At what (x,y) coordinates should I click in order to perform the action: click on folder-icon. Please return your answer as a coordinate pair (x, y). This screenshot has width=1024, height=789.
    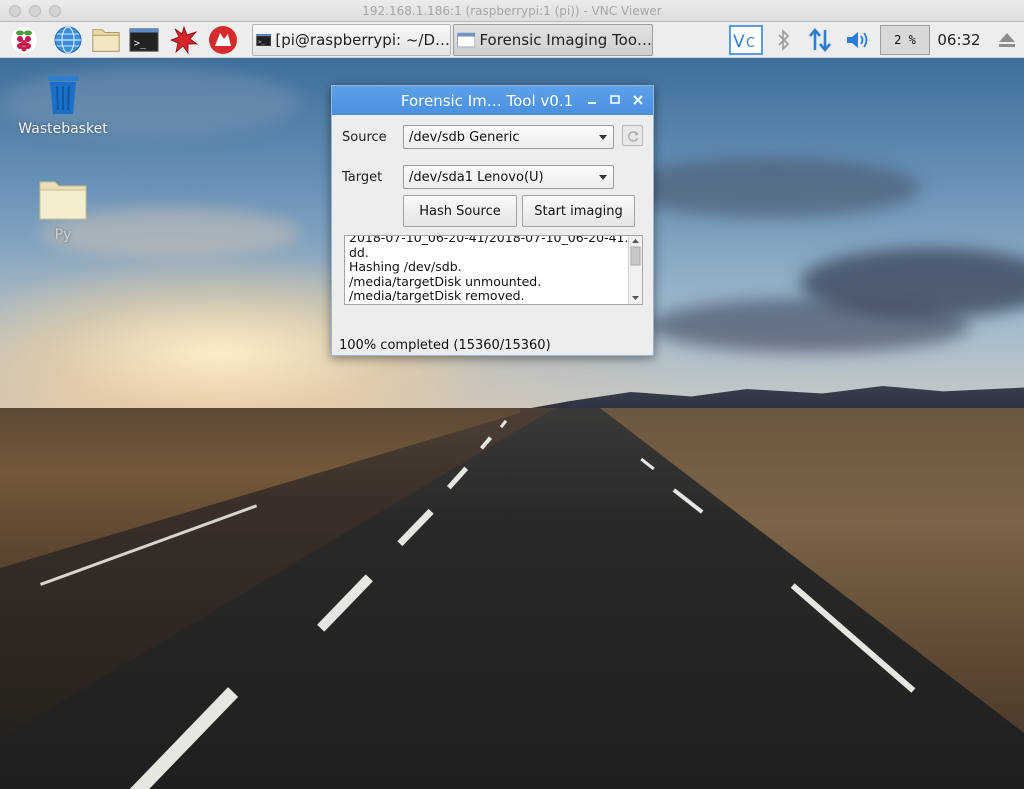
    Looking at the image, I should click on (63, 200).